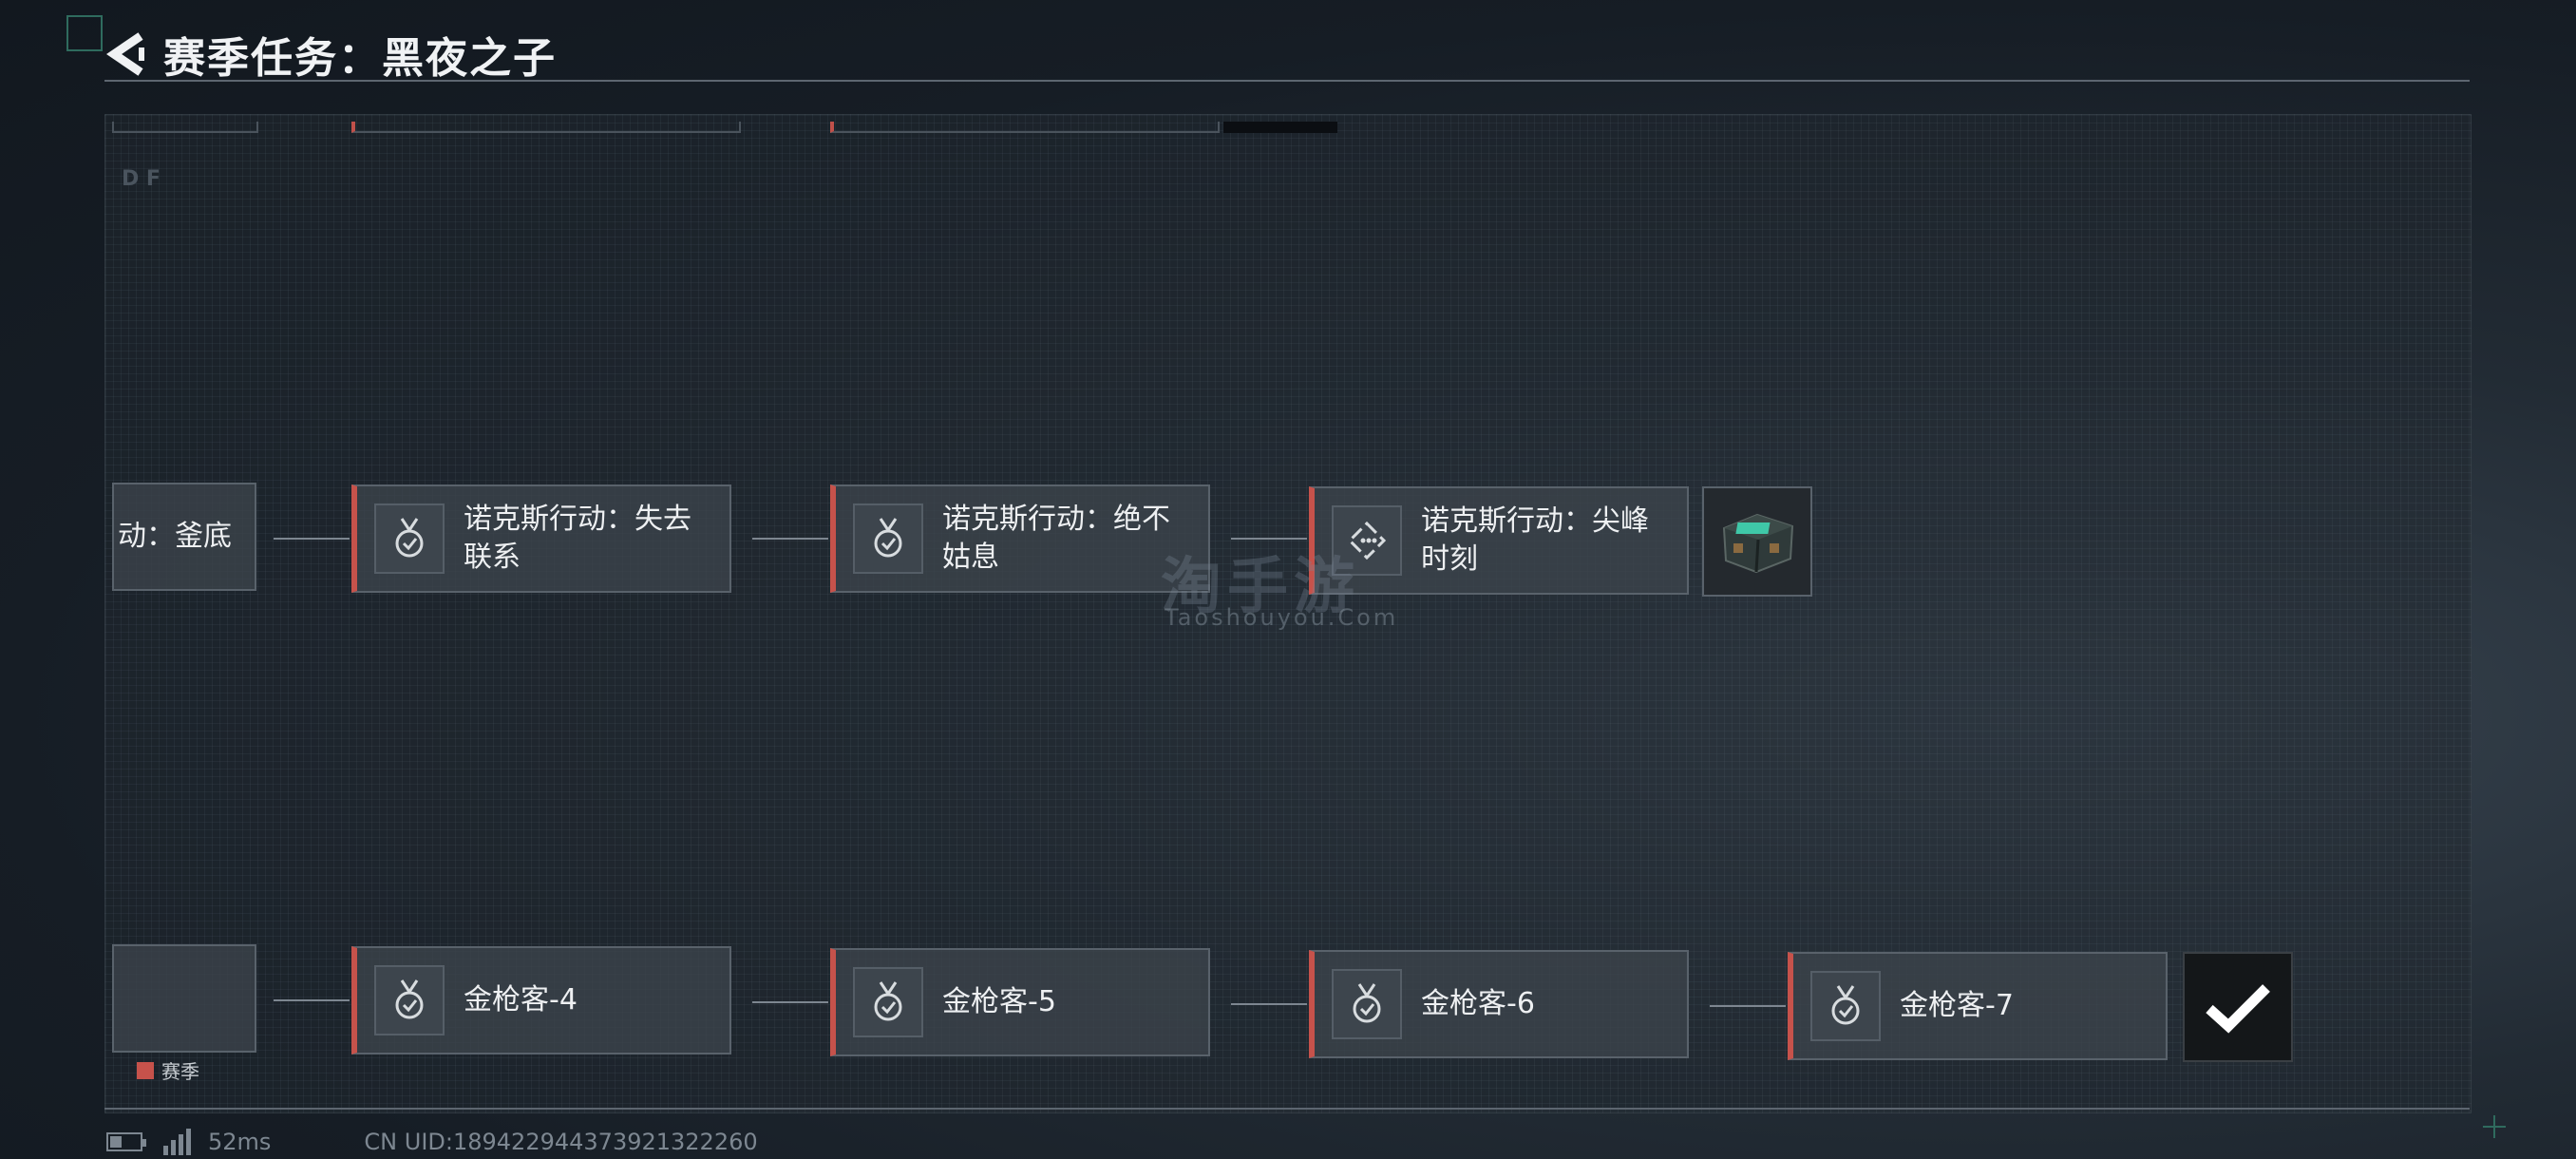  What do you see at coordinates (1287, 81) in the screenshot?
I see `header-divider` at bounding box center [1287, 81].